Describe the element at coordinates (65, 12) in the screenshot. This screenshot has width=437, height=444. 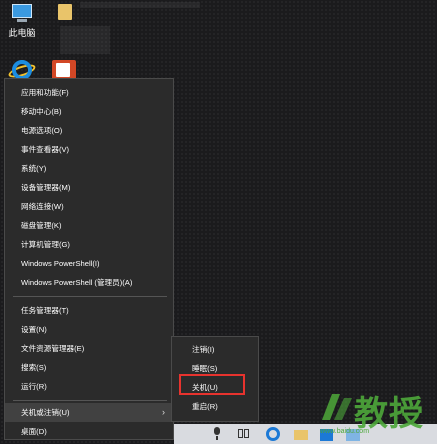
I see `folder-desktop-icon` at that location.